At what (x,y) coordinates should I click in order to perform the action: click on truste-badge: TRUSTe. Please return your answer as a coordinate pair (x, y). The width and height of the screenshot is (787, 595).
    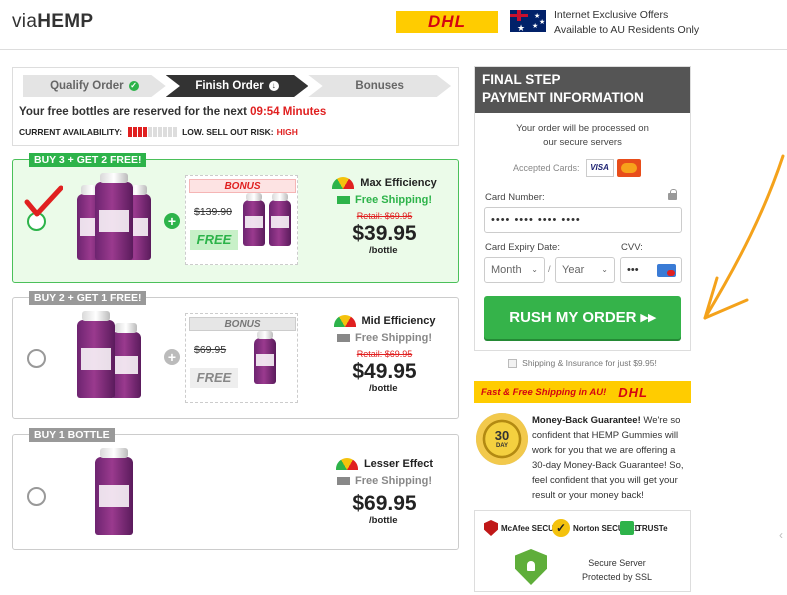
    Looking at the image, I should click on (644, 528).